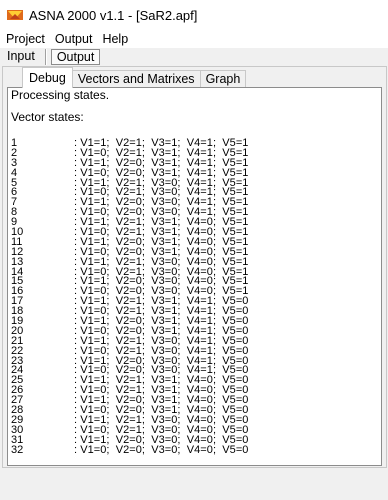 The width and height of the screenshot is (388, 500). Describe the element at coordinates (74, 39) in the screenshot. I see `menu-output: Output` at that location.